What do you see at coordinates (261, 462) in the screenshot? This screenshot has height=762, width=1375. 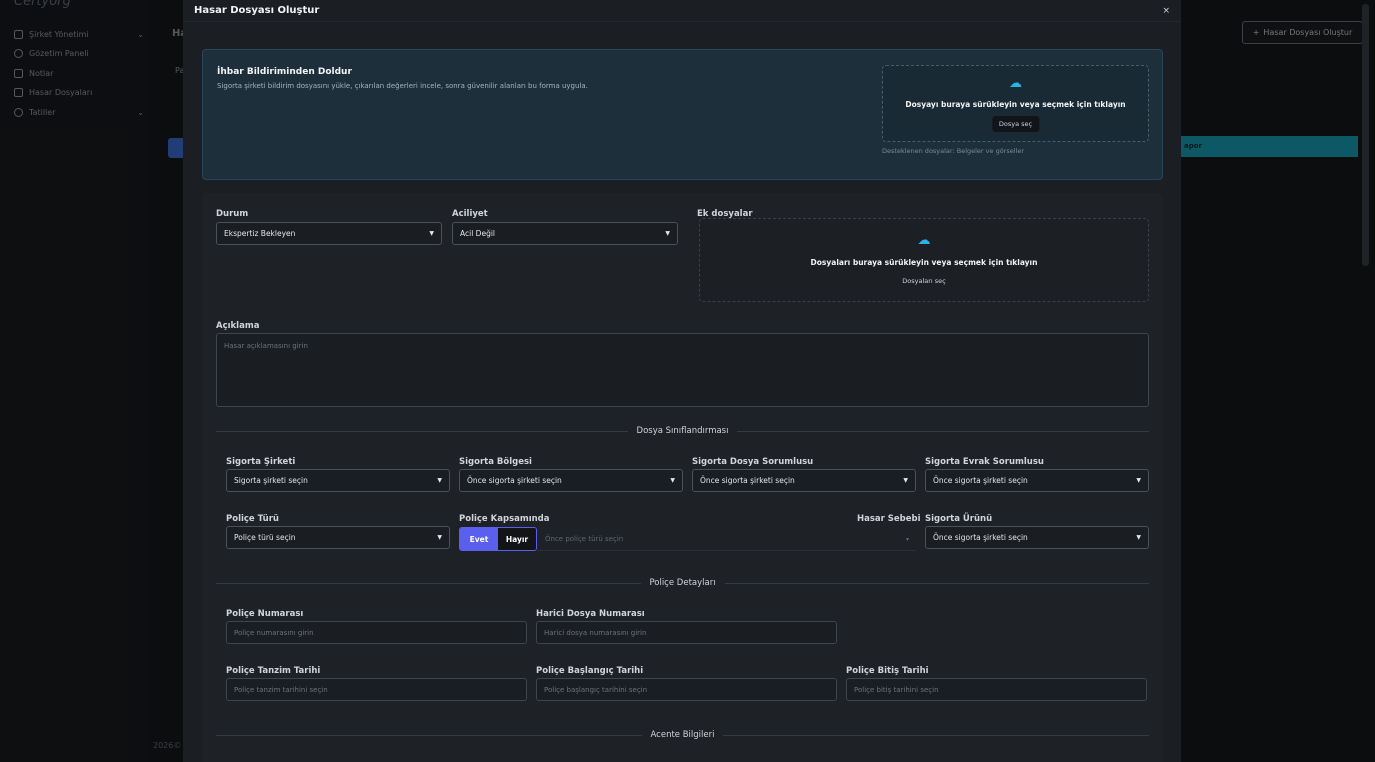 I see `insurer-label: Sigorta Şirketi` at bounding box center [261, 462].